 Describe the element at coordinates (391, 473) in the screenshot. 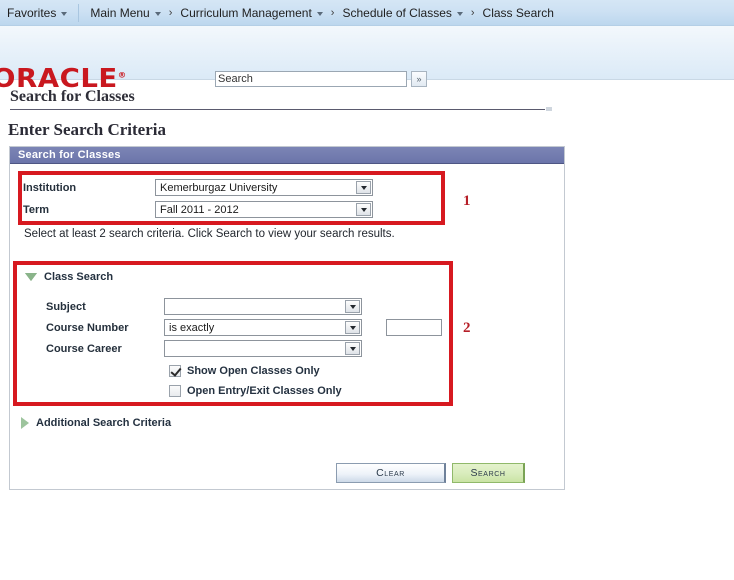

I see `clear-button: Clear` at that location.